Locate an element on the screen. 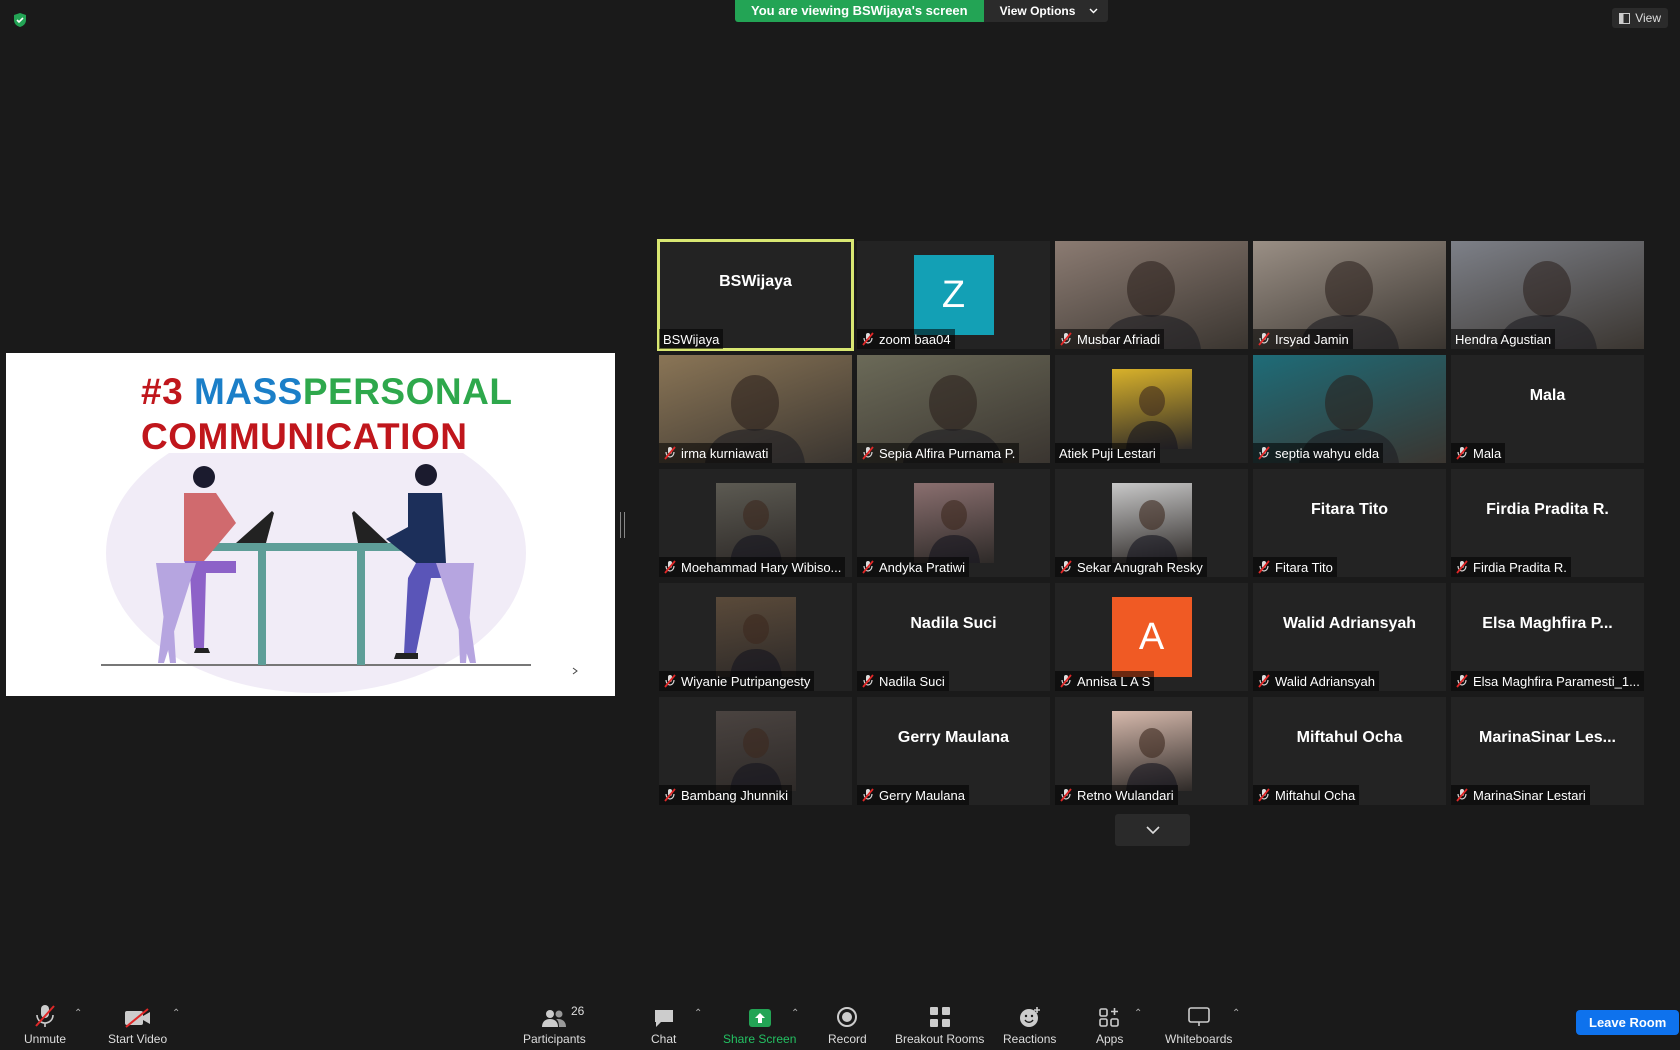 The image size is (1680, 1050). participant-tile: Retno Wulandari is located at coordinates (1151, 751).